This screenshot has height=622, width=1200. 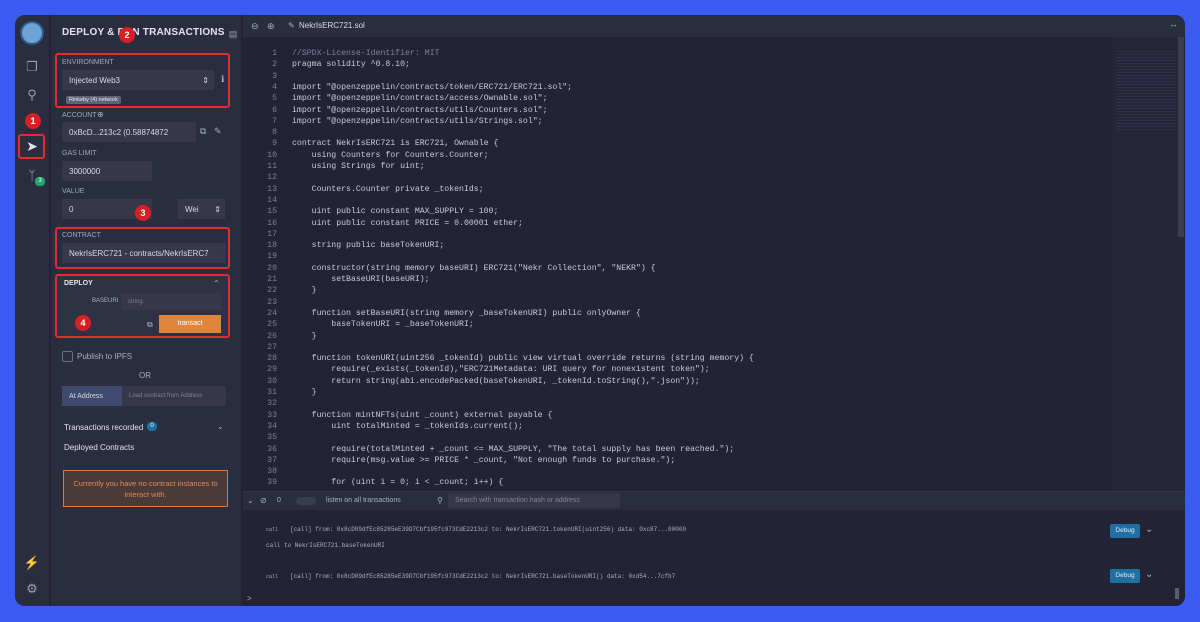 What do you see at coordinates (166, 396) in the screenshot?
I see `load-address-placeholder: Load contract from Address` at bounding box center [166, 396].